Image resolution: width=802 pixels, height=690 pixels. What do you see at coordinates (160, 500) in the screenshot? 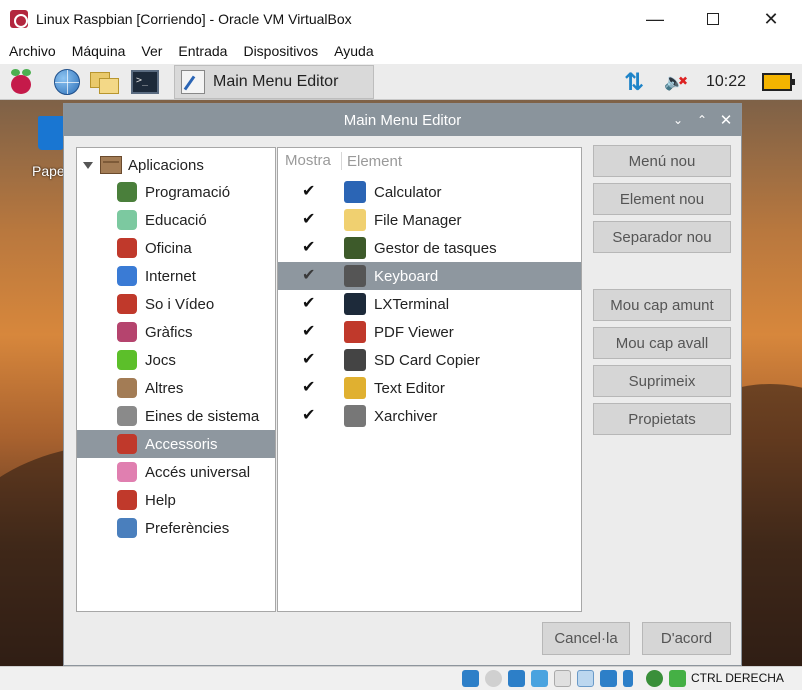
I see `tree-item-label: Help` at bounding box center [160, 500].